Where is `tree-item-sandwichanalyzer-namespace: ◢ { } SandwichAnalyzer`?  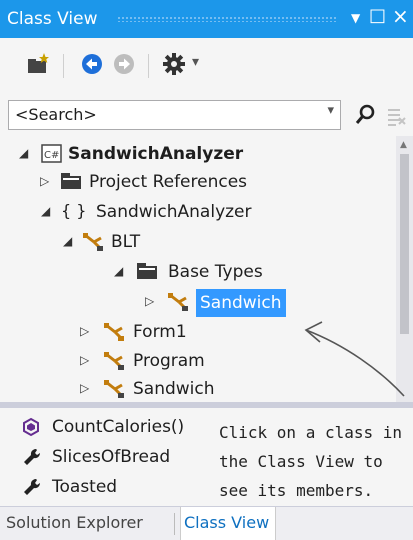
tree-item-sandwichanalyzer-namespace: ◢ { } SandwichAnalyzer is located at coordinates (197, 213).